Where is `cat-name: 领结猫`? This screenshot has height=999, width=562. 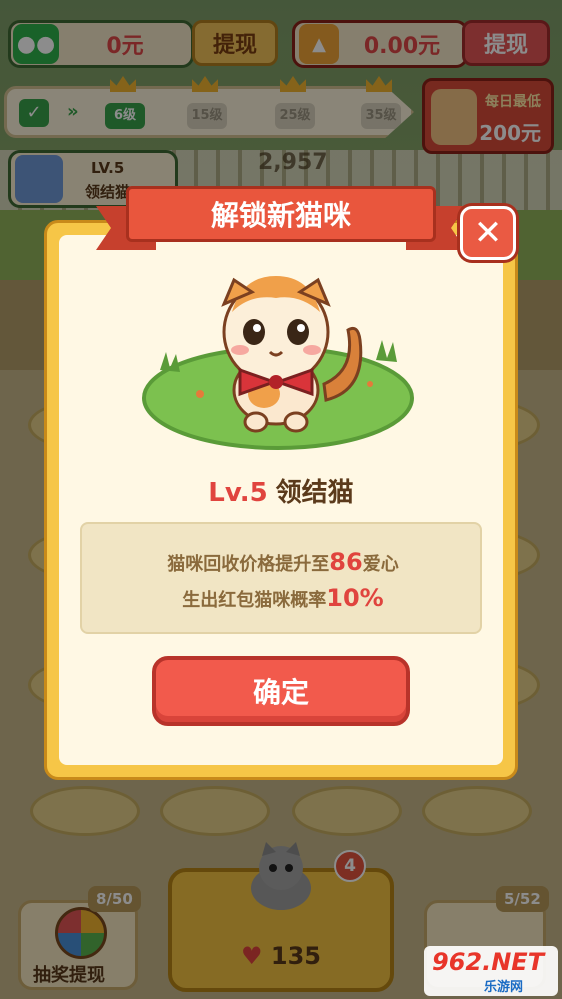 cat-name: 领结猫 is located at coordinates (314, 493).